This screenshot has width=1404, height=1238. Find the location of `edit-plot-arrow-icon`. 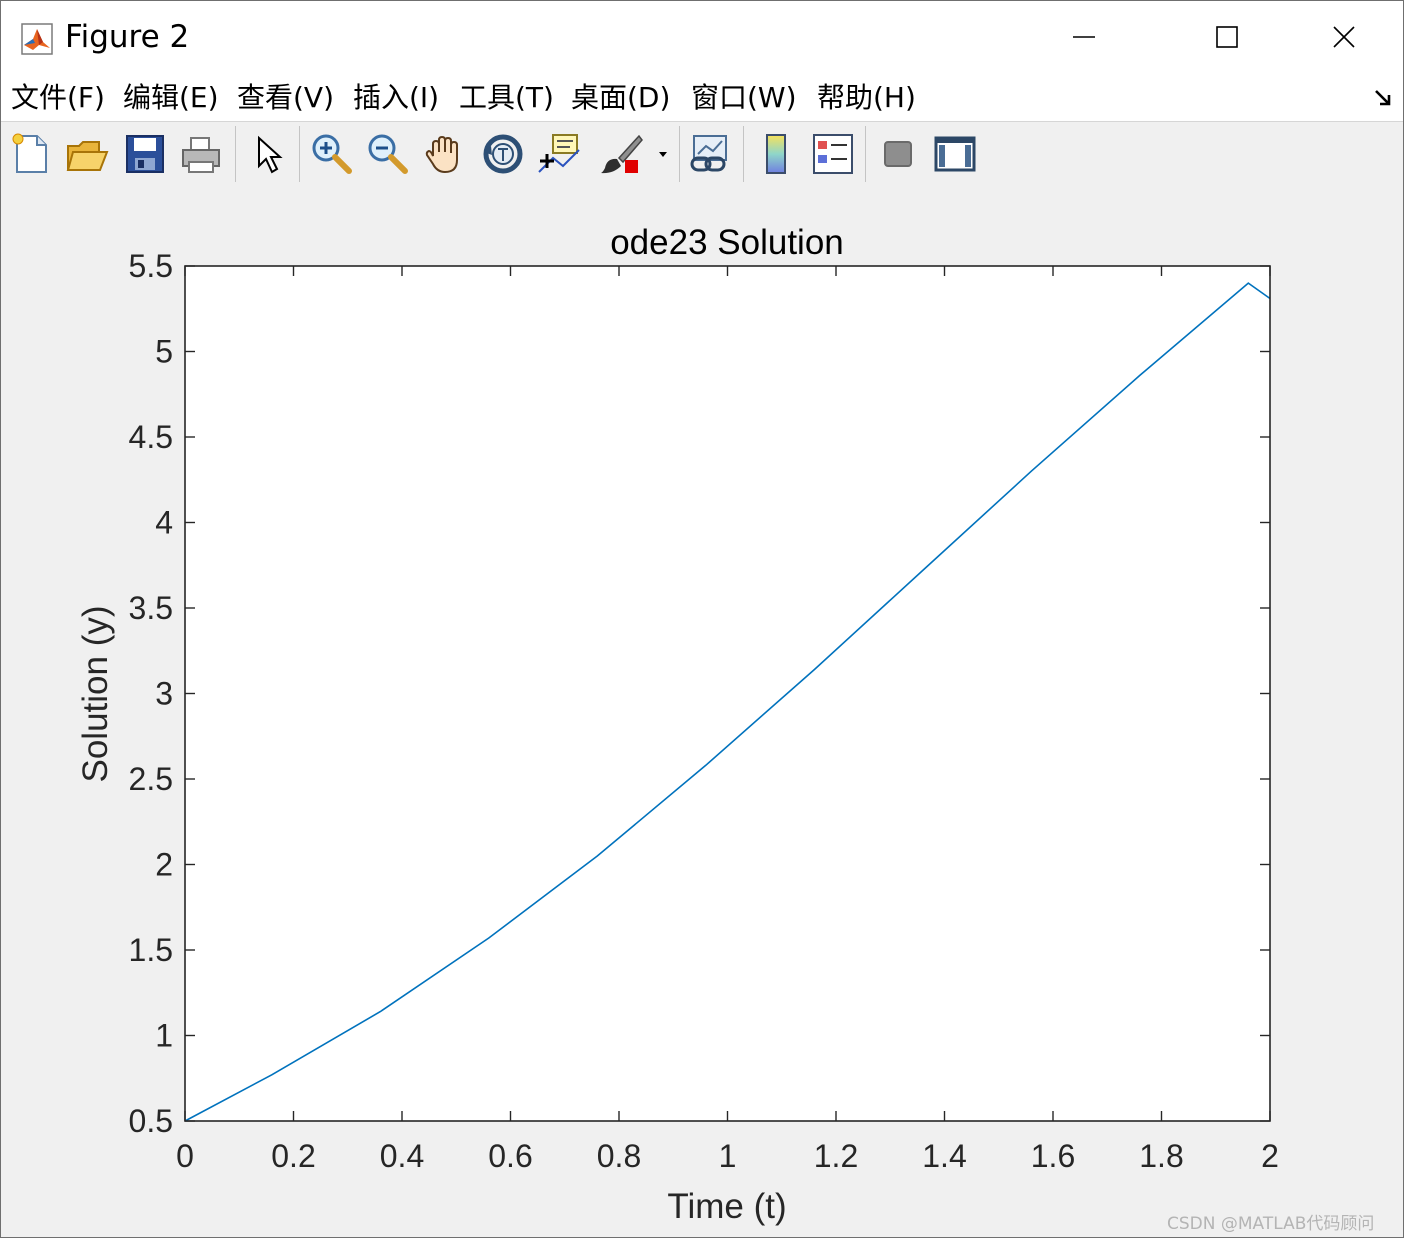

edit-plot-arrow-icon is located at coordinates (270, 154).